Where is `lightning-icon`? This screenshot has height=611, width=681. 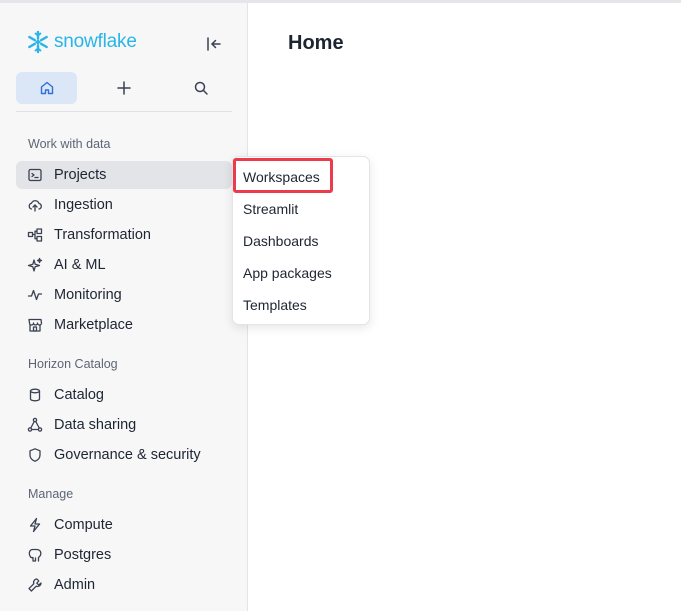
lightning-icon is located at coordinates (35, 525).